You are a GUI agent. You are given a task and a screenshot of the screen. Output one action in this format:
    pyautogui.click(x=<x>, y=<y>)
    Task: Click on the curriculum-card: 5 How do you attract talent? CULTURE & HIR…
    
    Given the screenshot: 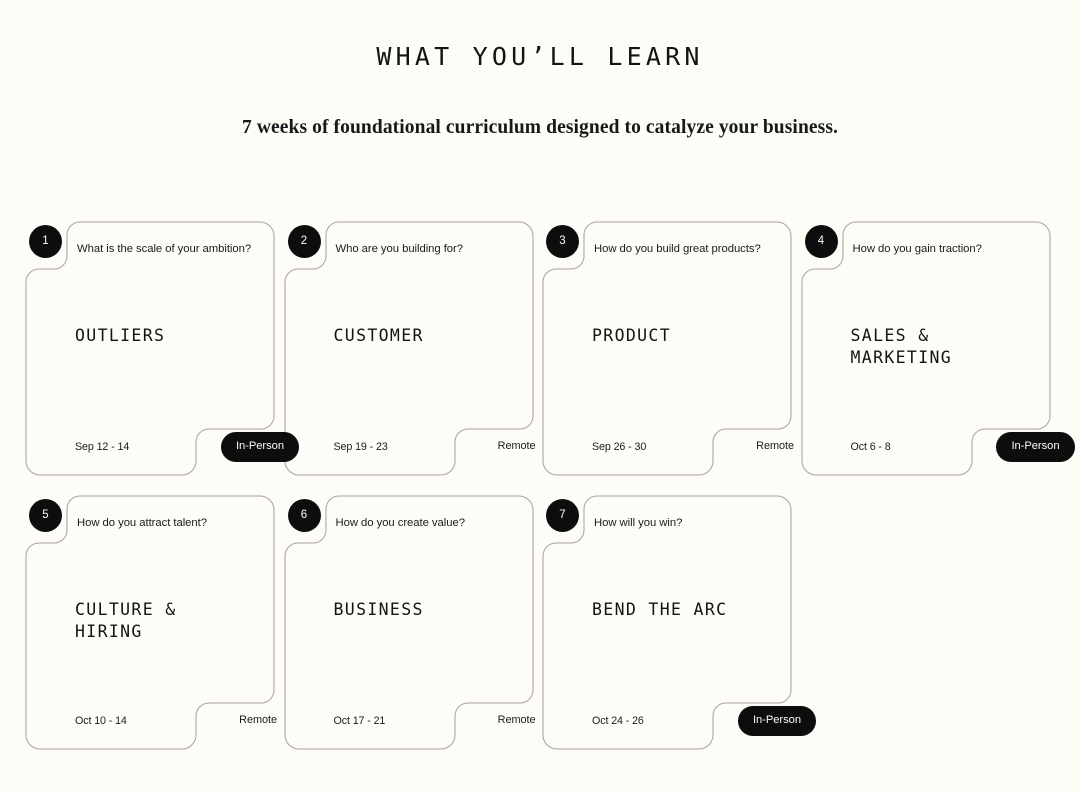 What is the action you would take?
    pyautogui.click(x=151, y=622)
    